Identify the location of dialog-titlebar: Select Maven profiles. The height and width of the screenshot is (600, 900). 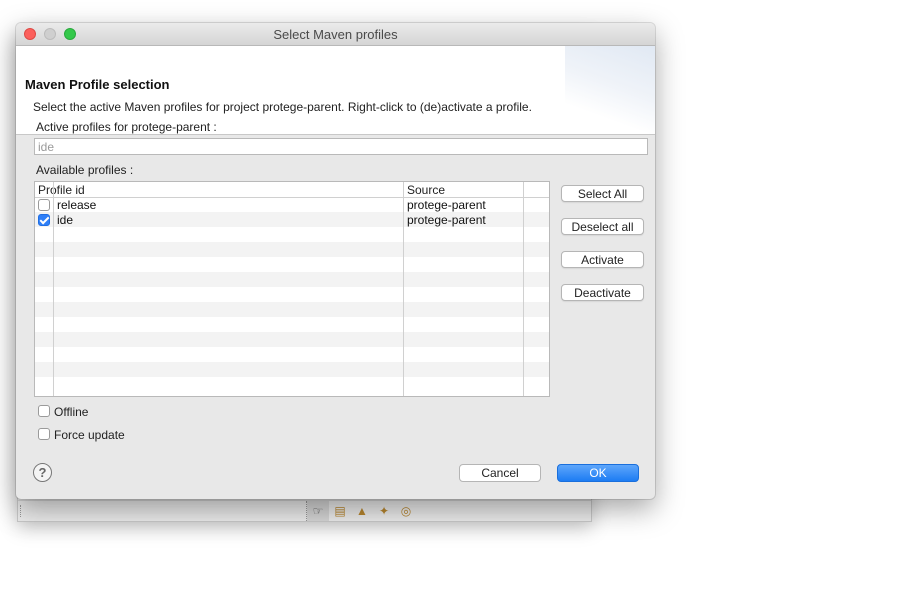
(335, 34).